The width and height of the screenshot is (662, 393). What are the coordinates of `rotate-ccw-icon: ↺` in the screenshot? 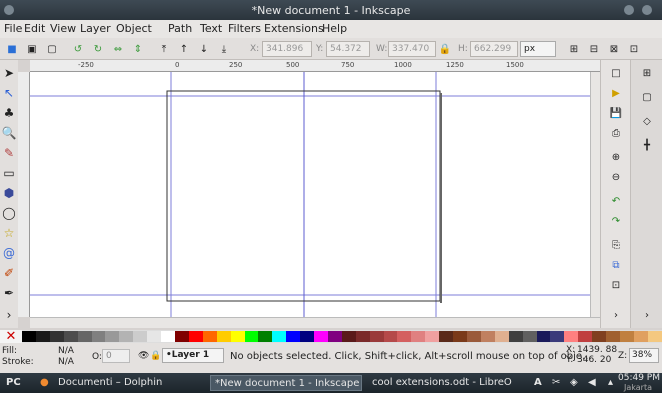 It's located at (78, 49).